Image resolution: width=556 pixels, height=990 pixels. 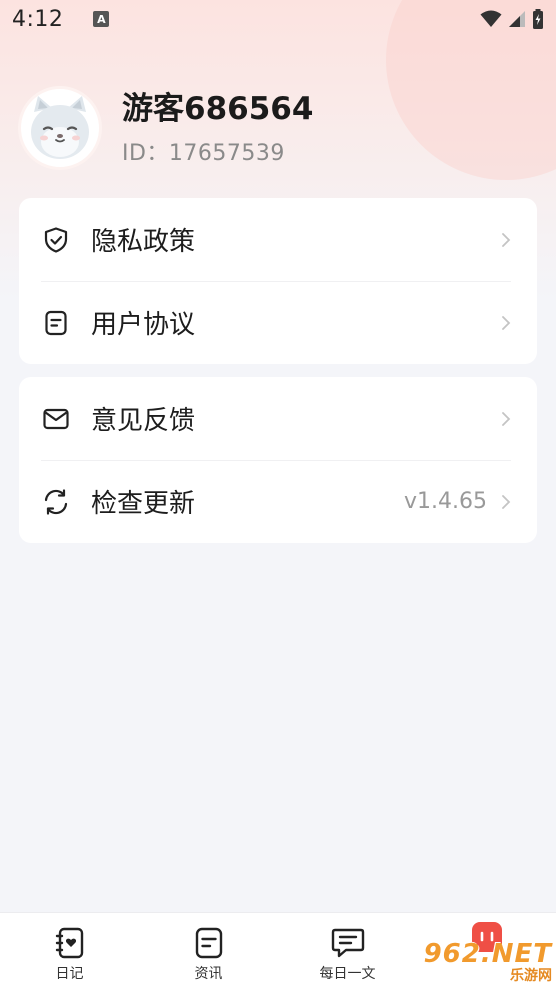 I want to click on user-agreement-label: 用户协议, so click(x=143, y=325).